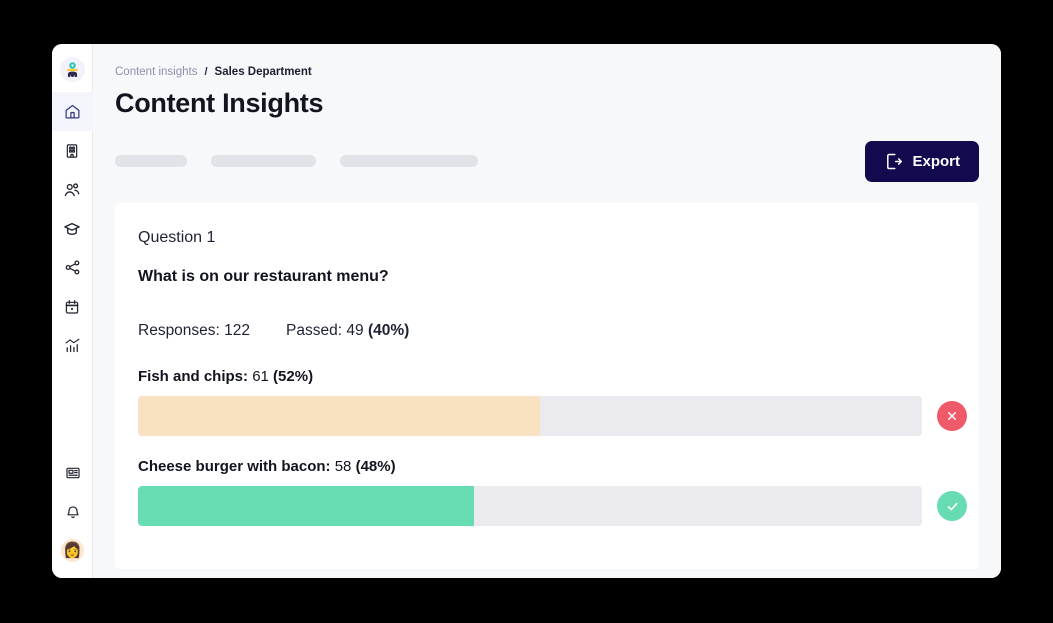 Image resolution: width=1053 pixels, height=623 pixels. I want to click on responses-stat: Responses: 122, so click(194, 331).